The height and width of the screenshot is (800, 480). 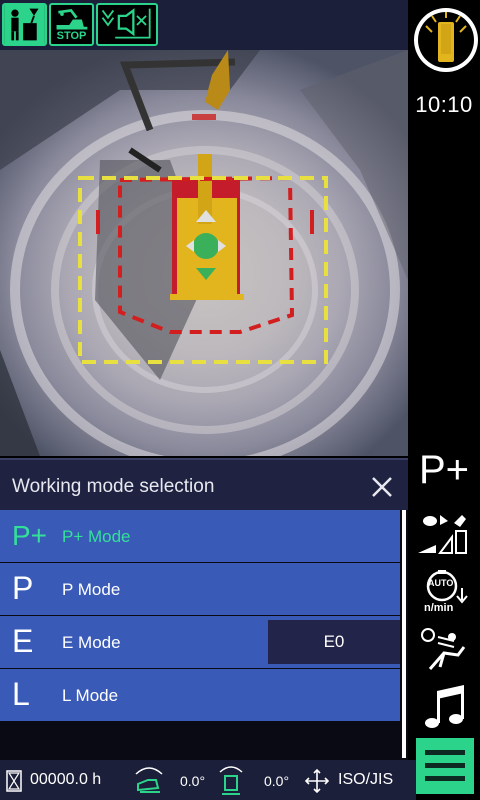 I want to click on travel-speed-button, so click(x=444, y=534).